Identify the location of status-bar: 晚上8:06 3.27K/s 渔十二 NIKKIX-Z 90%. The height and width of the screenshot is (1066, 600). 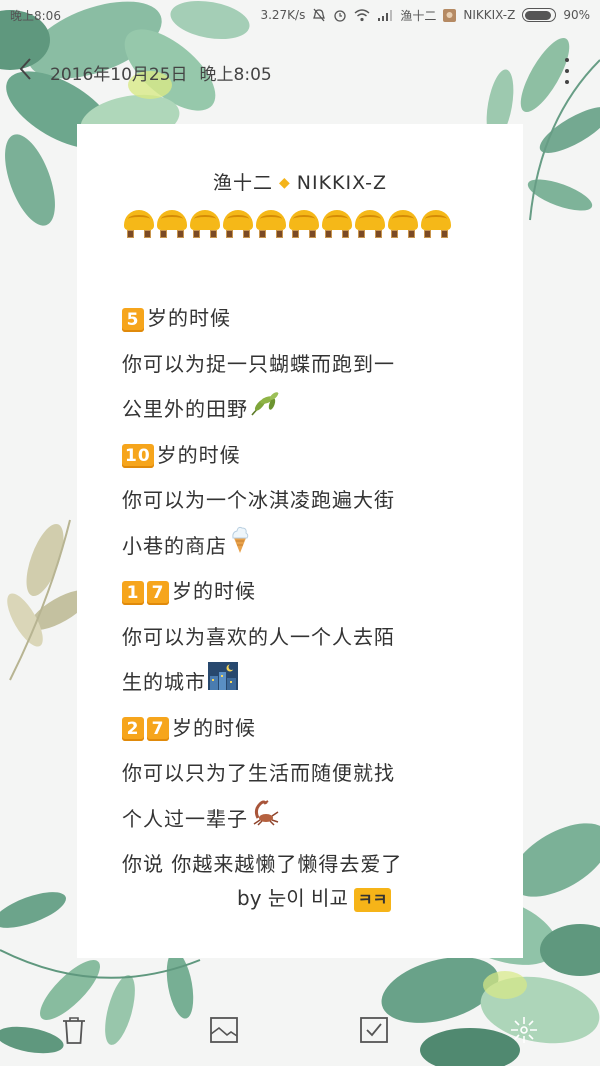
(300, 15).